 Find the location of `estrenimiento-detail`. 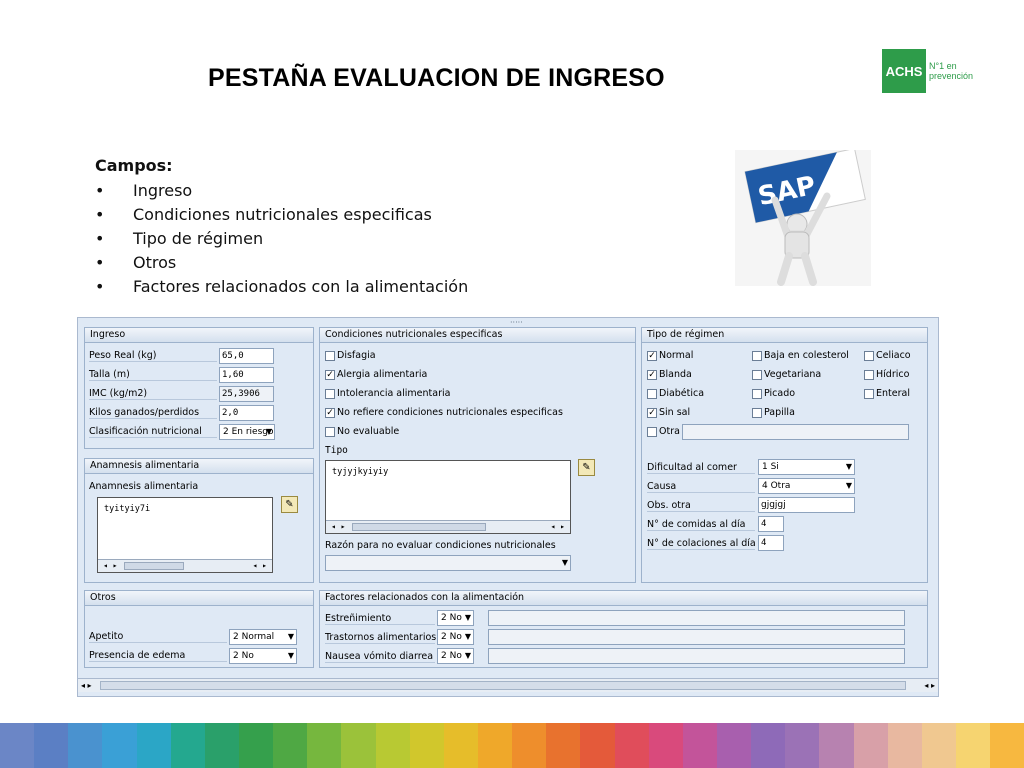

estrenimiento-detail is located at coordinates (696, 618).